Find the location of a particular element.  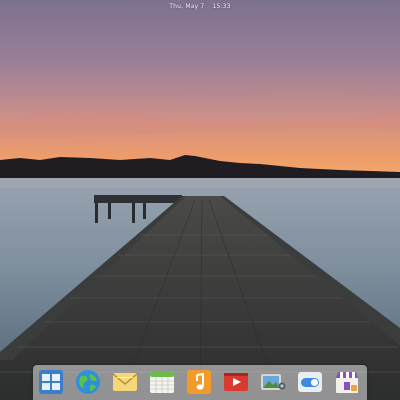

top-panel: Thu, May 7 15:33 is located at coordinates (200, 6).